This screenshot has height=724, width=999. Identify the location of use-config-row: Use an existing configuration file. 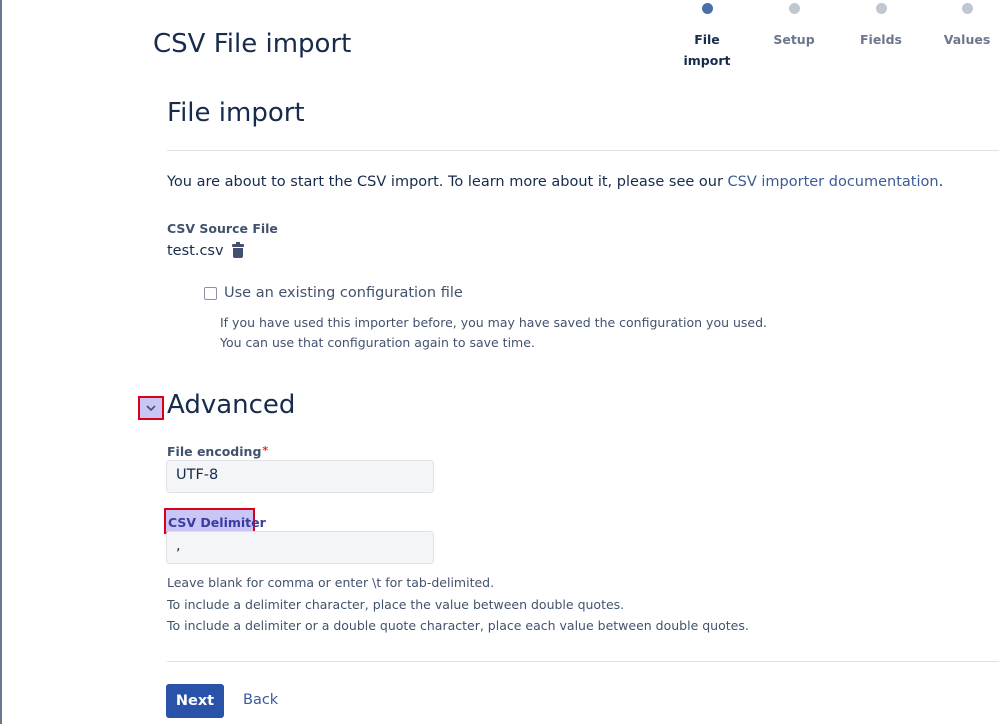
(333, 293).